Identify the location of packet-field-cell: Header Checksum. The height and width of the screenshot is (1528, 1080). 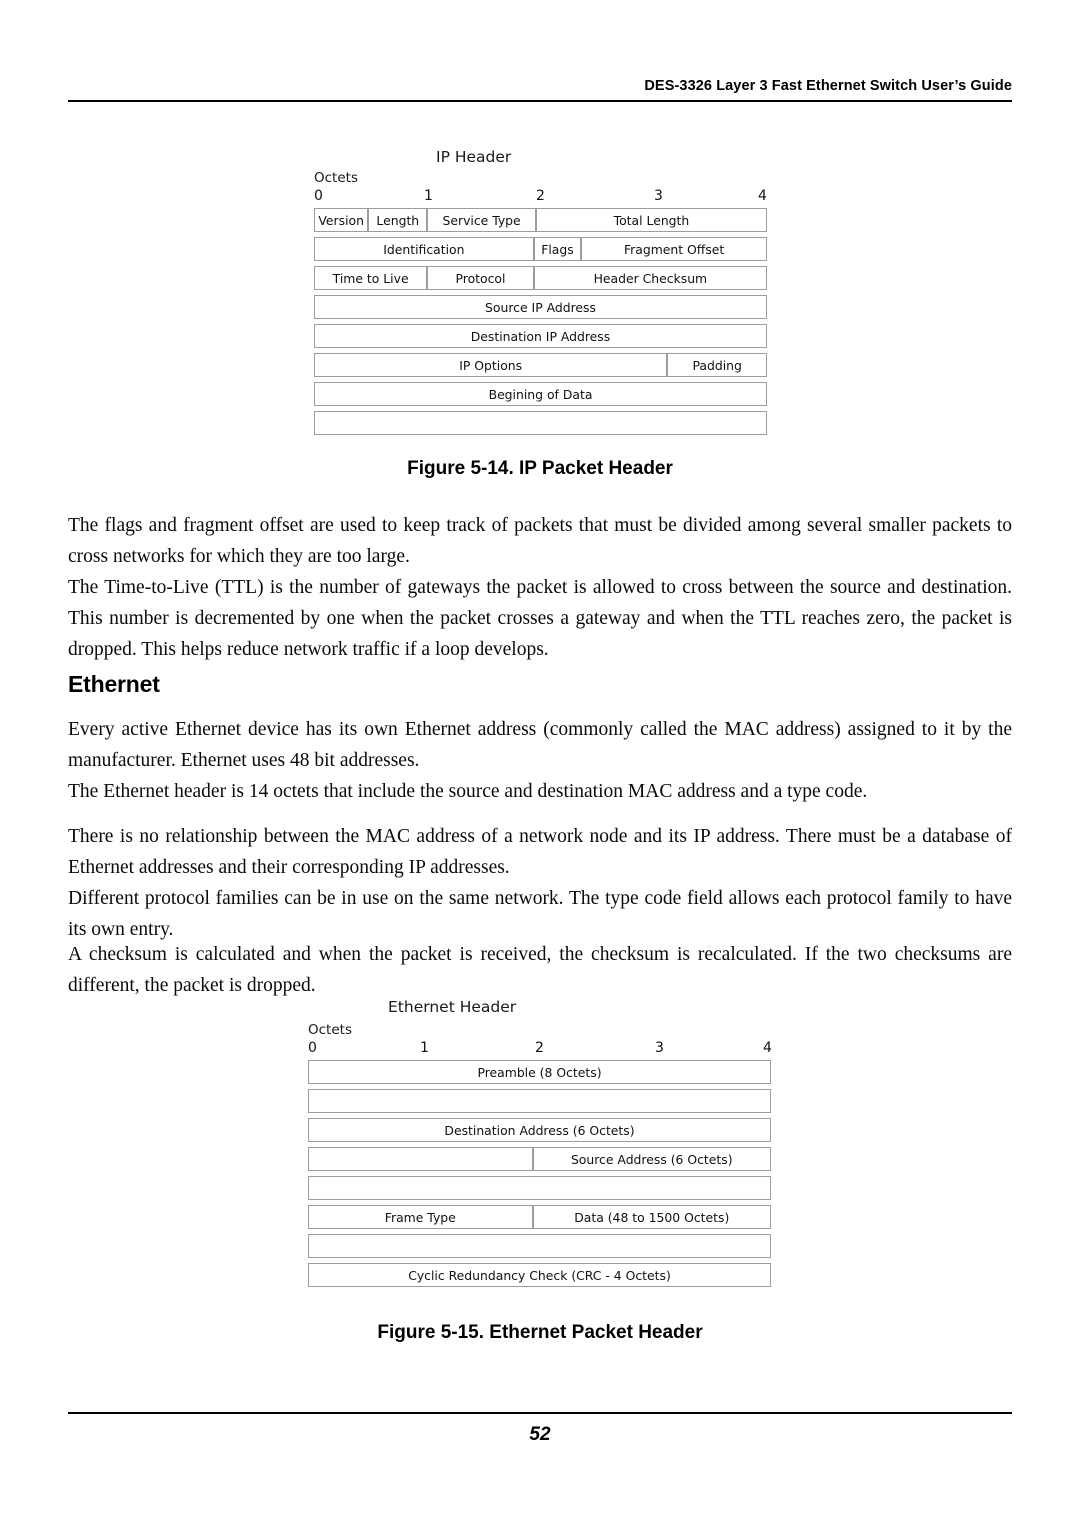
(650, 278).